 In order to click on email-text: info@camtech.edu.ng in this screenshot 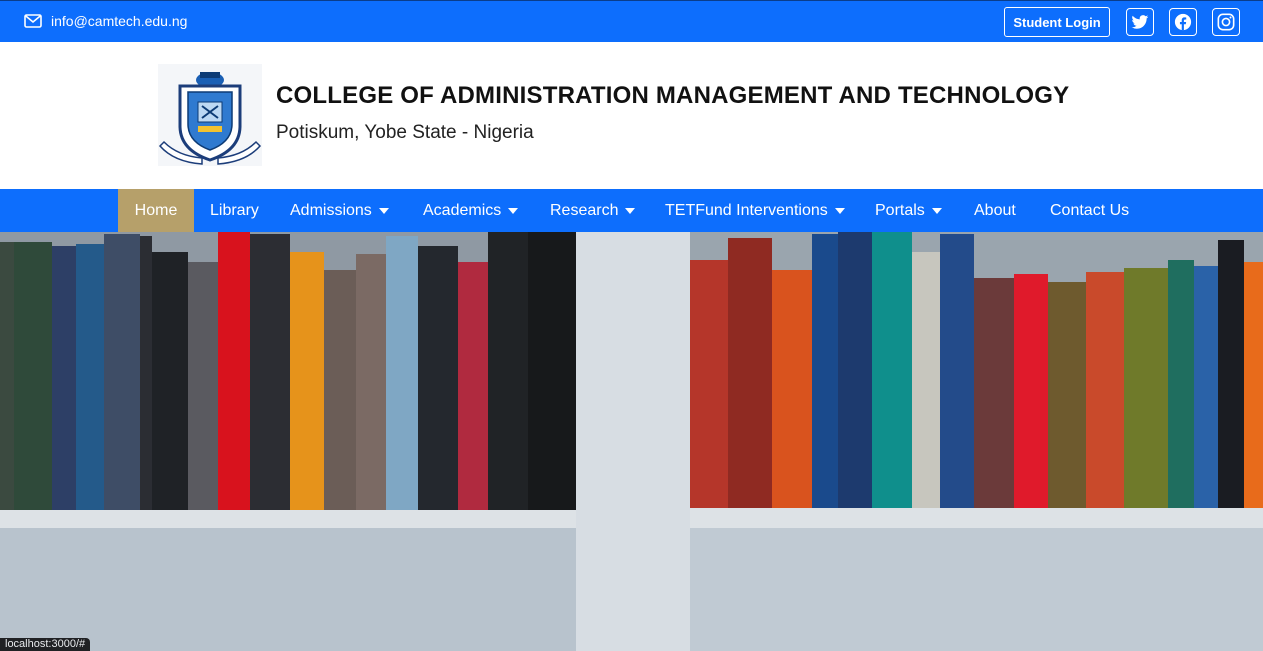, I will do `click(119, 21)`.